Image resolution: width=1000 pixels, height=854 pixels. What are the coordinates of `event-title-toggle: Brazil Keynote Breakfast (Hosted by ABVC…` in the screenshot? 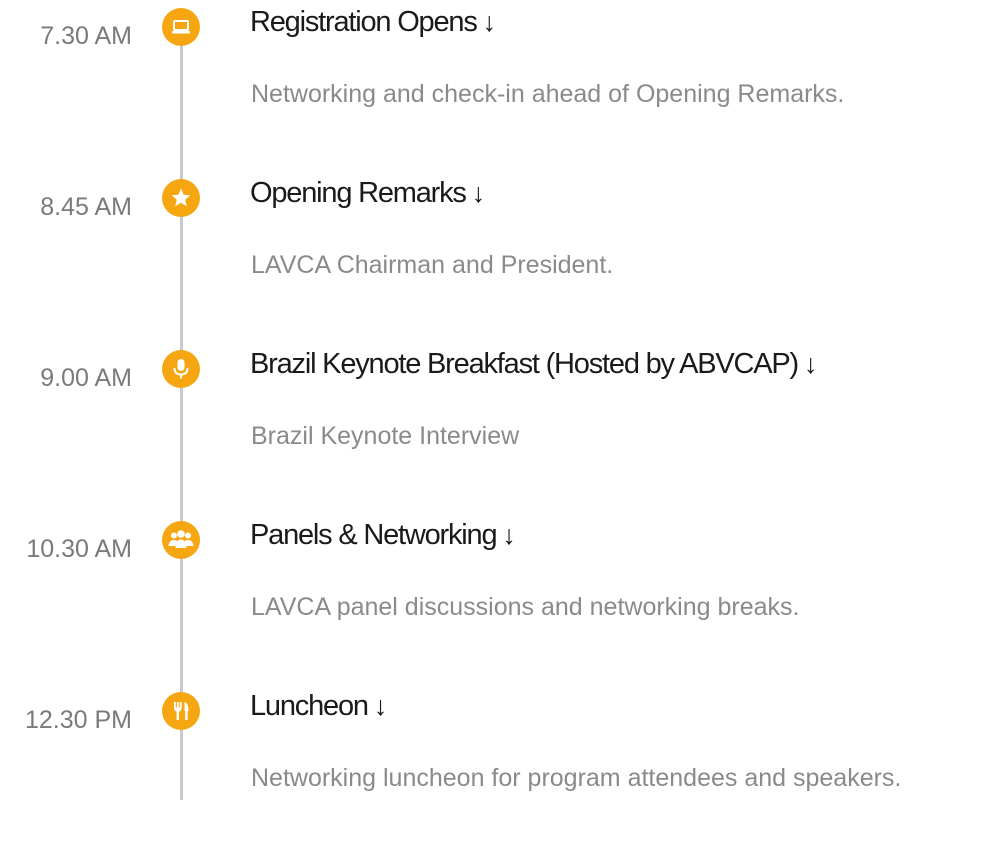 It's located at (534, 364).